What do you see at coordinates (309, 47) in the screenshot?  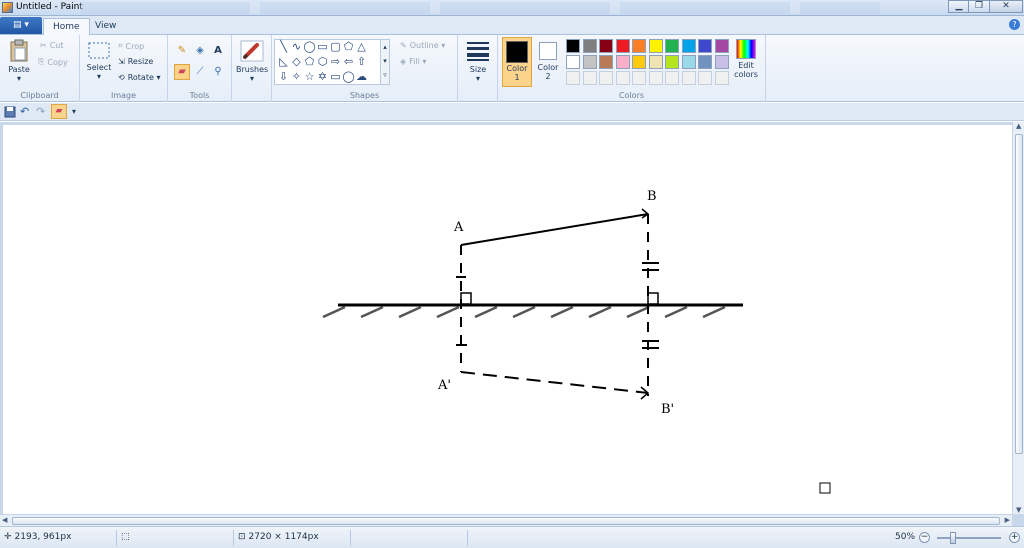 I see `shape-oval-icon: ◯` at bounding box center [309, 47].